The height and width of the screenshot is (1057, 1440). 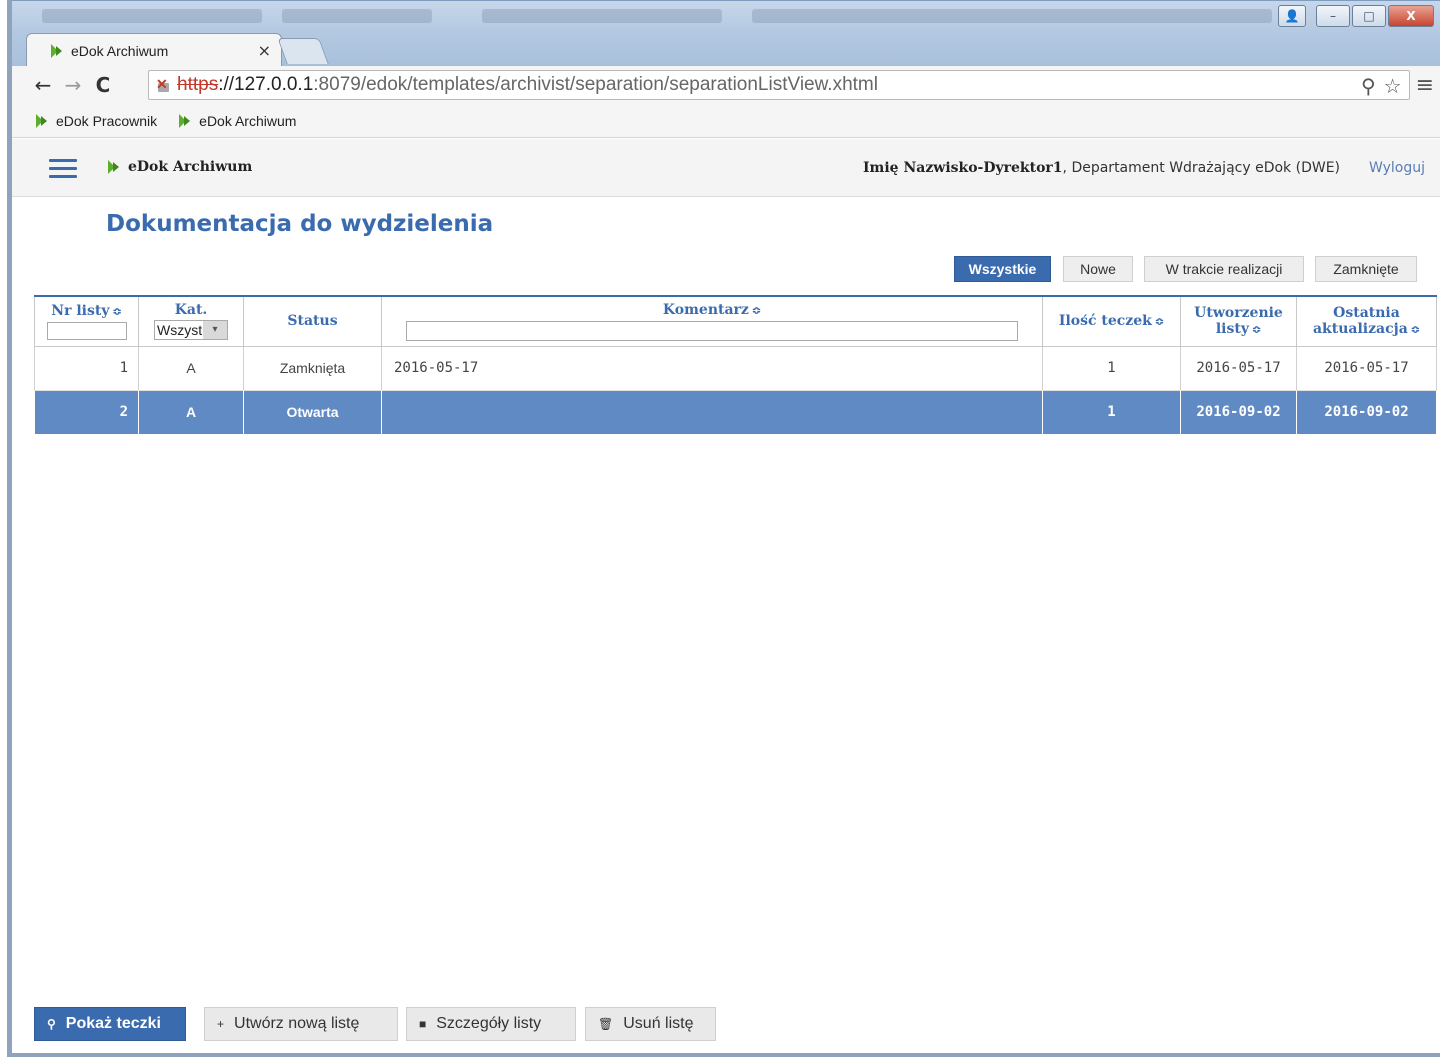 What do you see at coordinates (1105, 320) in the screenshot?
I see `column-label: Ilość teczek` at bounding box center [1105, 320].